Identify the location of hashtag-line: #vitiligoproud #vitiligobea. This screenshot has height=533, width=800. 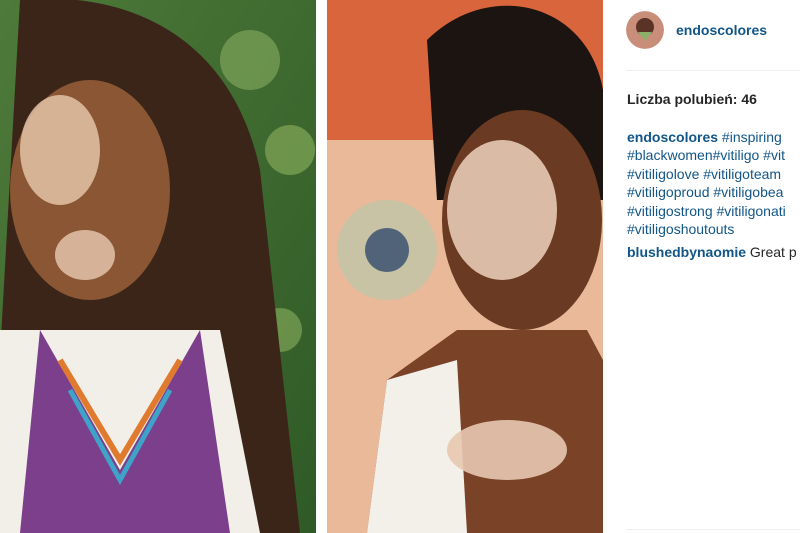
(713, 192).